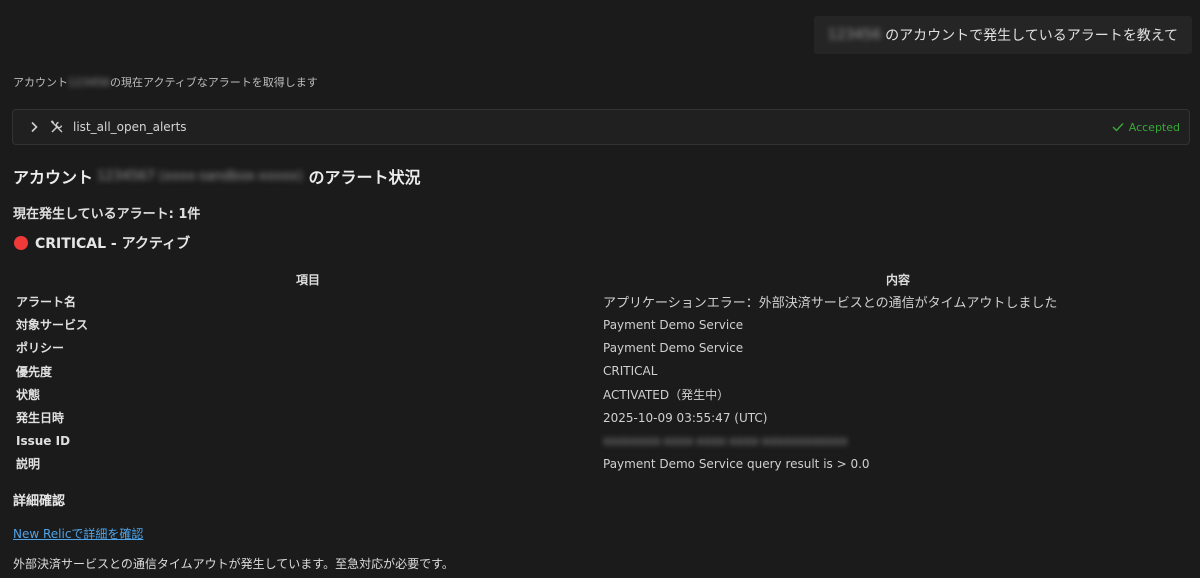 This screenshot has width=1200, height=578. Describe the element at coordinates (200, 176) in the screenshot. I see `redacted-account-name: 1234567 (xxxx-sandbox-xxxxx)` at that location.